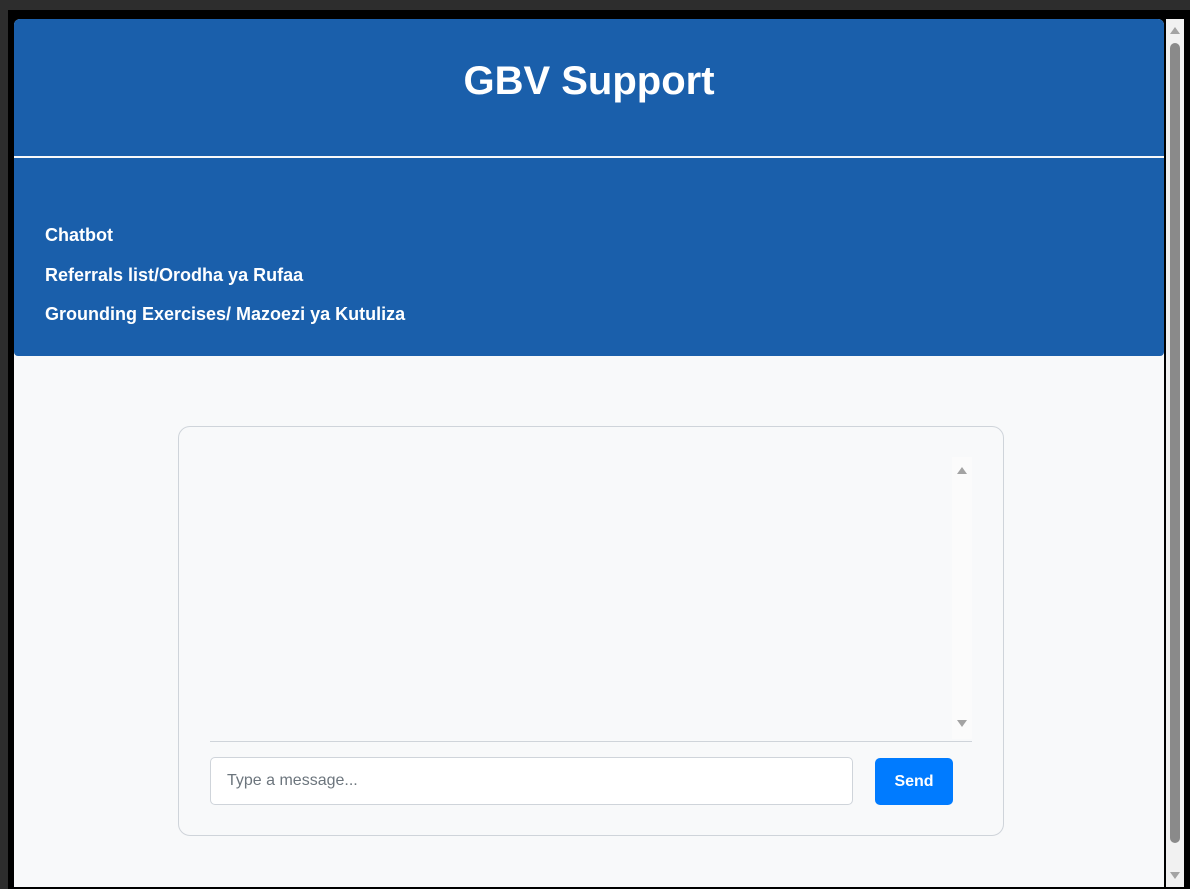 The height and width of the screenshot is (889, 1190). Describe the element at coordinates (914, 781) in the screenshot. I see `send-button: Send` at that location.